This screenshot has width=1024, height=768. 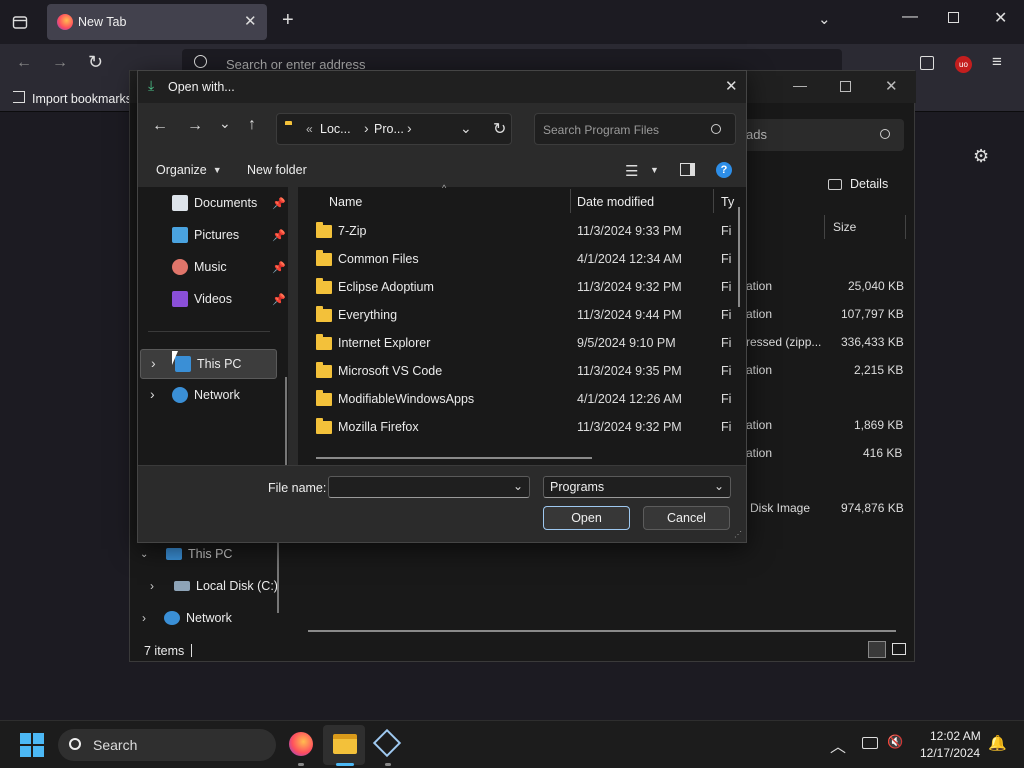 What do you see at coordinates (301, 744) in the screenshot?
I see `firefox-taskbar-icon` at bounding box center [301, 744].